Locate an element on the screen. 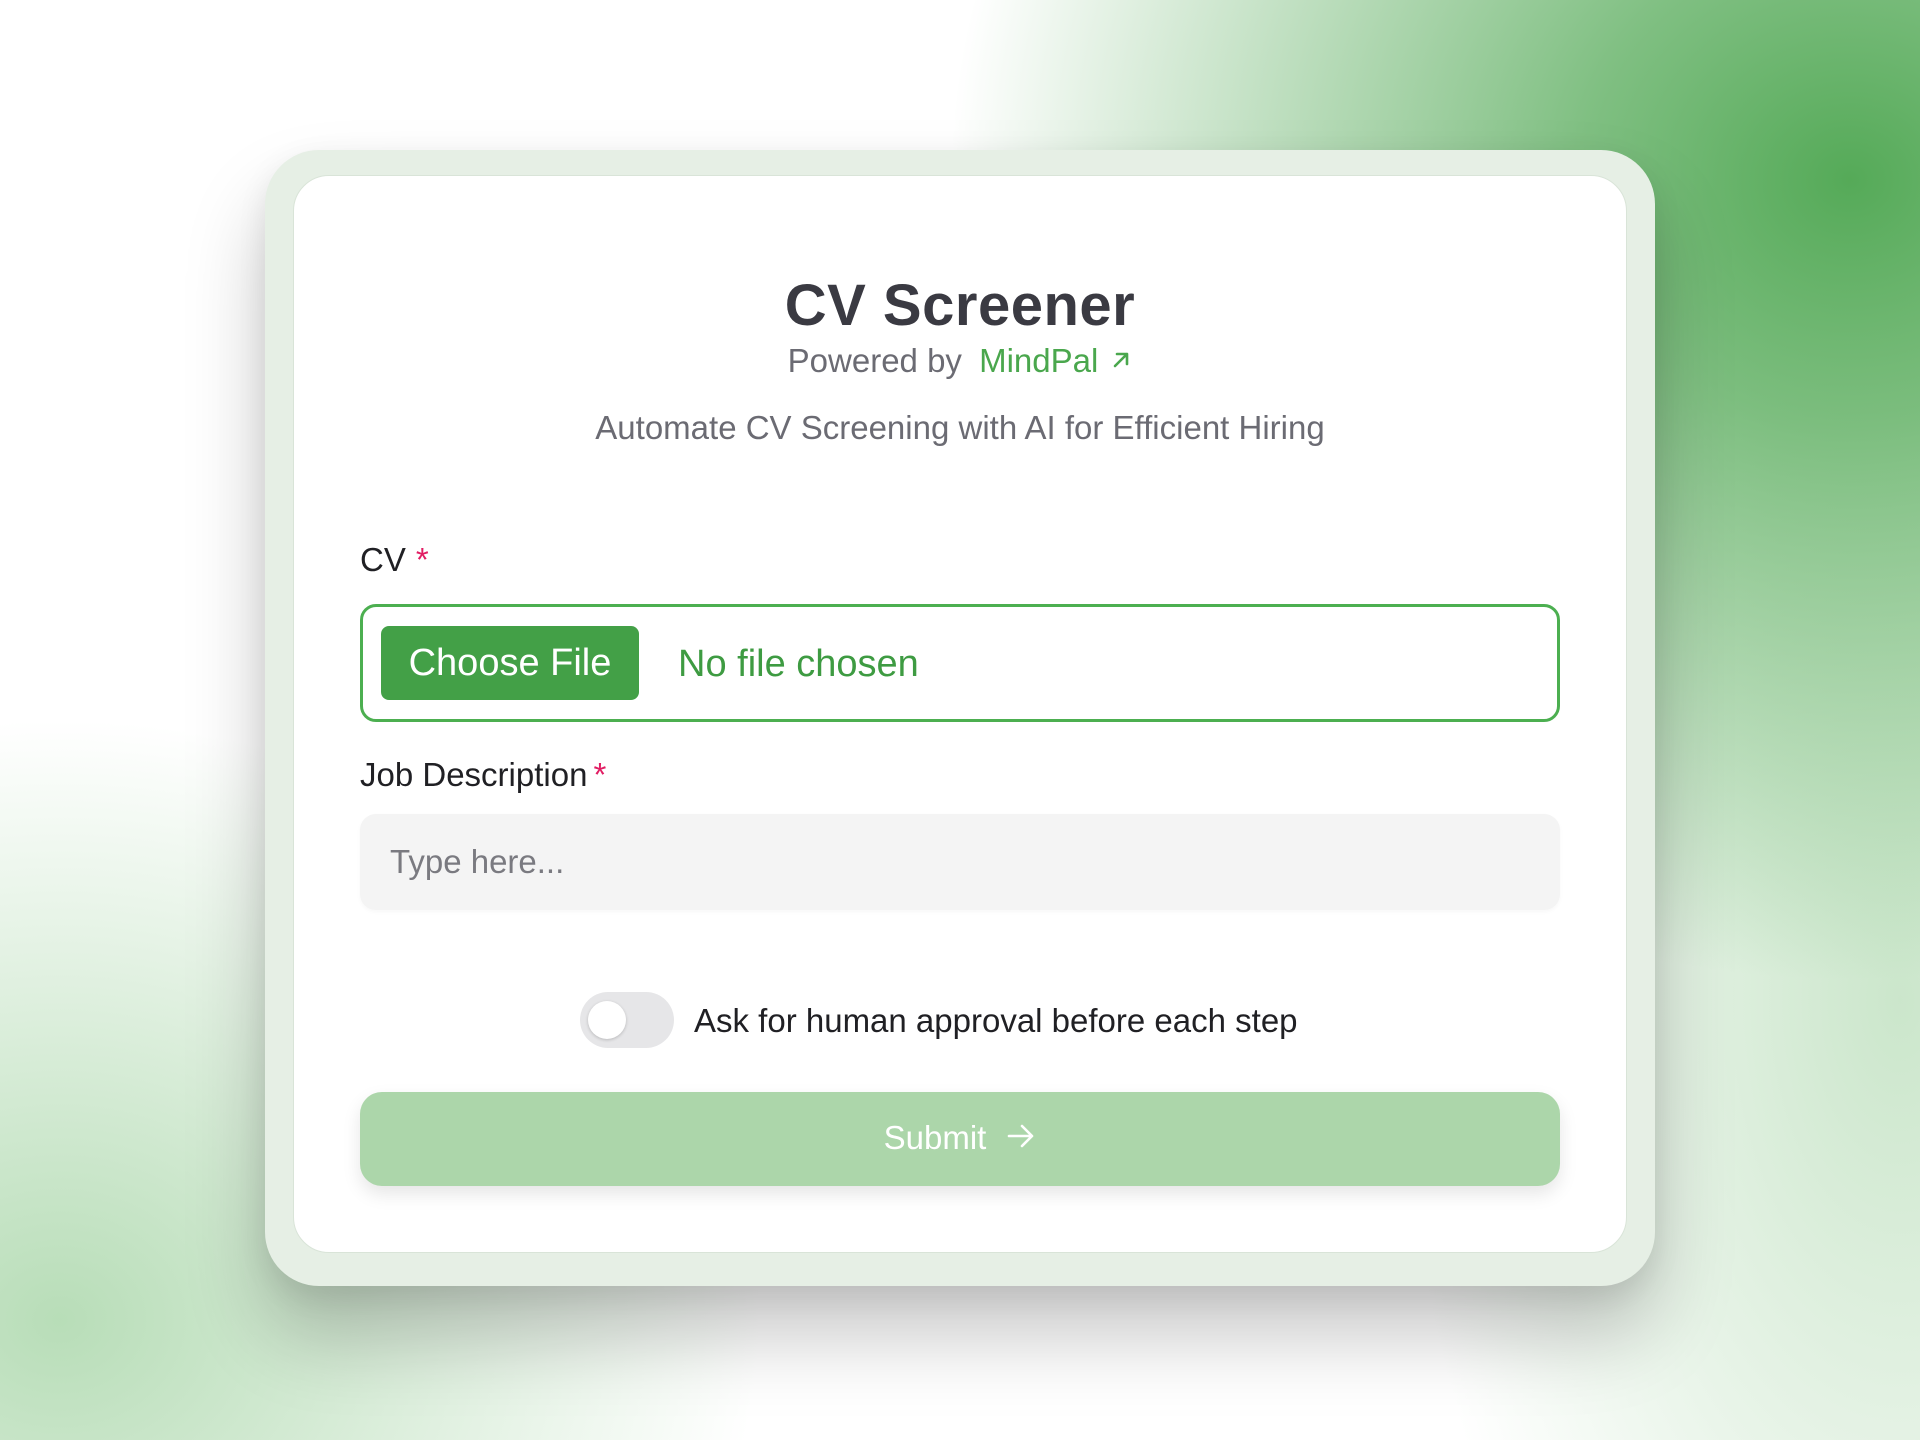 Image resolution: width=1920 pixels, height=1440 pixels. submit-button: Submit is located at coordinates (960, 1139).